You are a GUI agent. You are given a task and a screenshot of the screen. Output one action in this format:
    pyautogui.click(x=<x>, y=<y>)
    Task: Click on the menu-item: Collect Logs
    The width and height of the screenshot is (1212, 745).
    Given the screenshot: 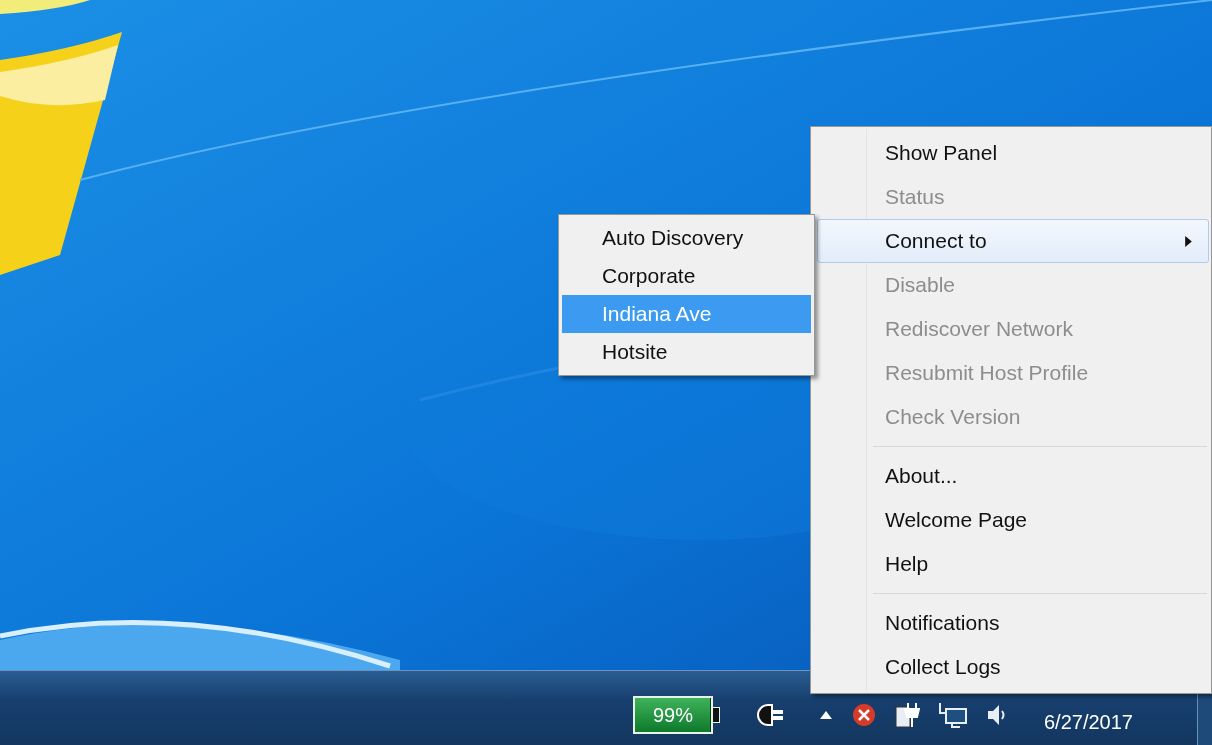 What is the action you would take?
    pyautogui.click(x=1013, y=667)
    